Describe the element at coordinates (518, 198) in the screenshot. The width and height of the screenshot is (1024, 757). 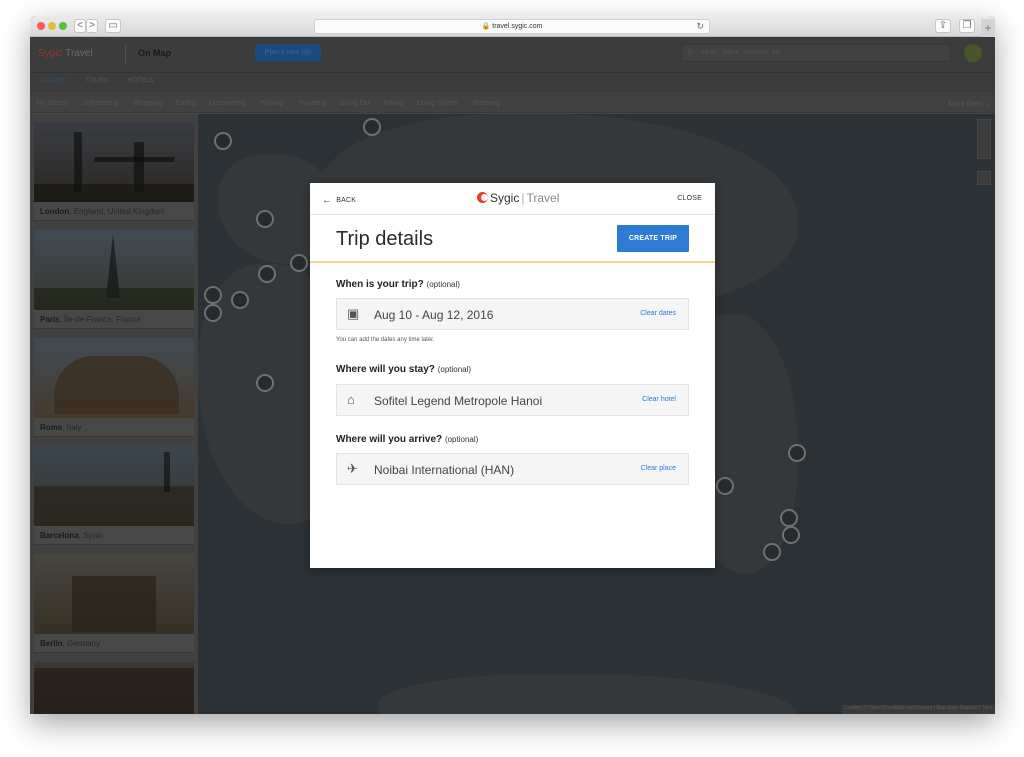
I see `sygic-travel-logo: Sygic | Travel` at that location.